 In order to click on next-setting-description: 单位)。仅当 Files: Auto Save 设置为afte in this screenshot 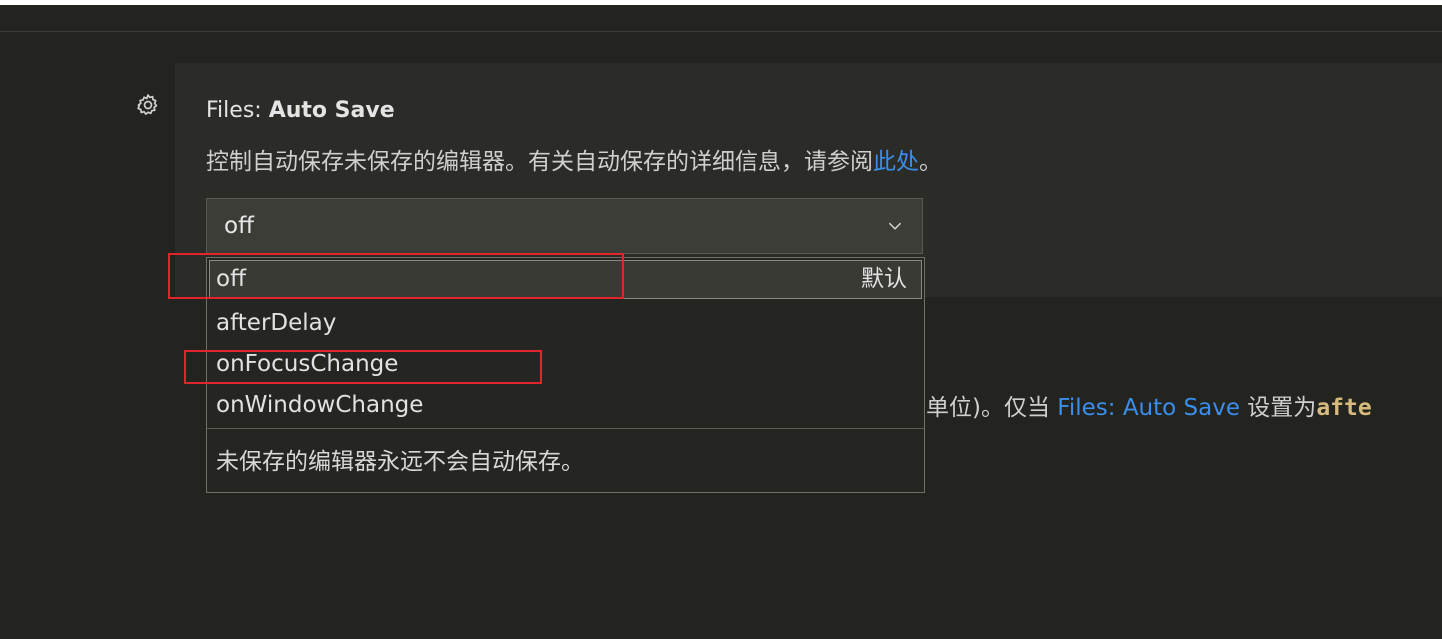, I will do `click(1149, 405)`.